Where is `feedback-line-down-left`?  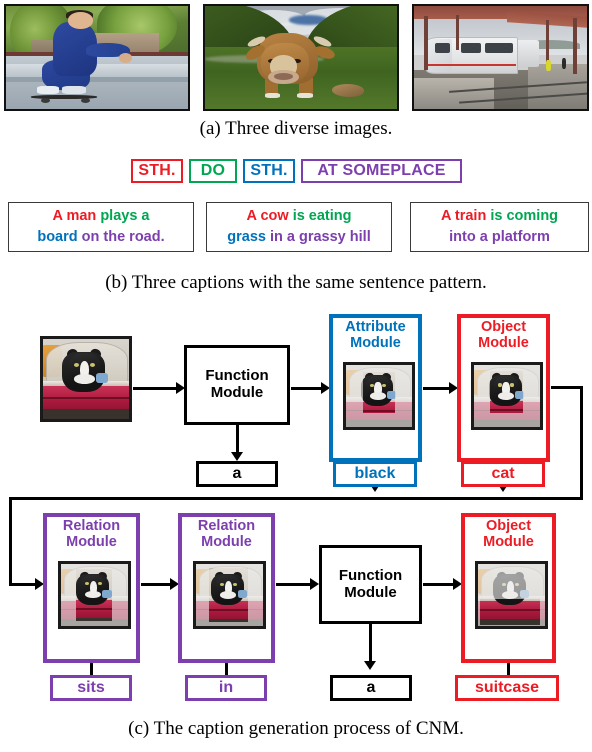 feedback-line-down-left is located at coordinates (10, 541).